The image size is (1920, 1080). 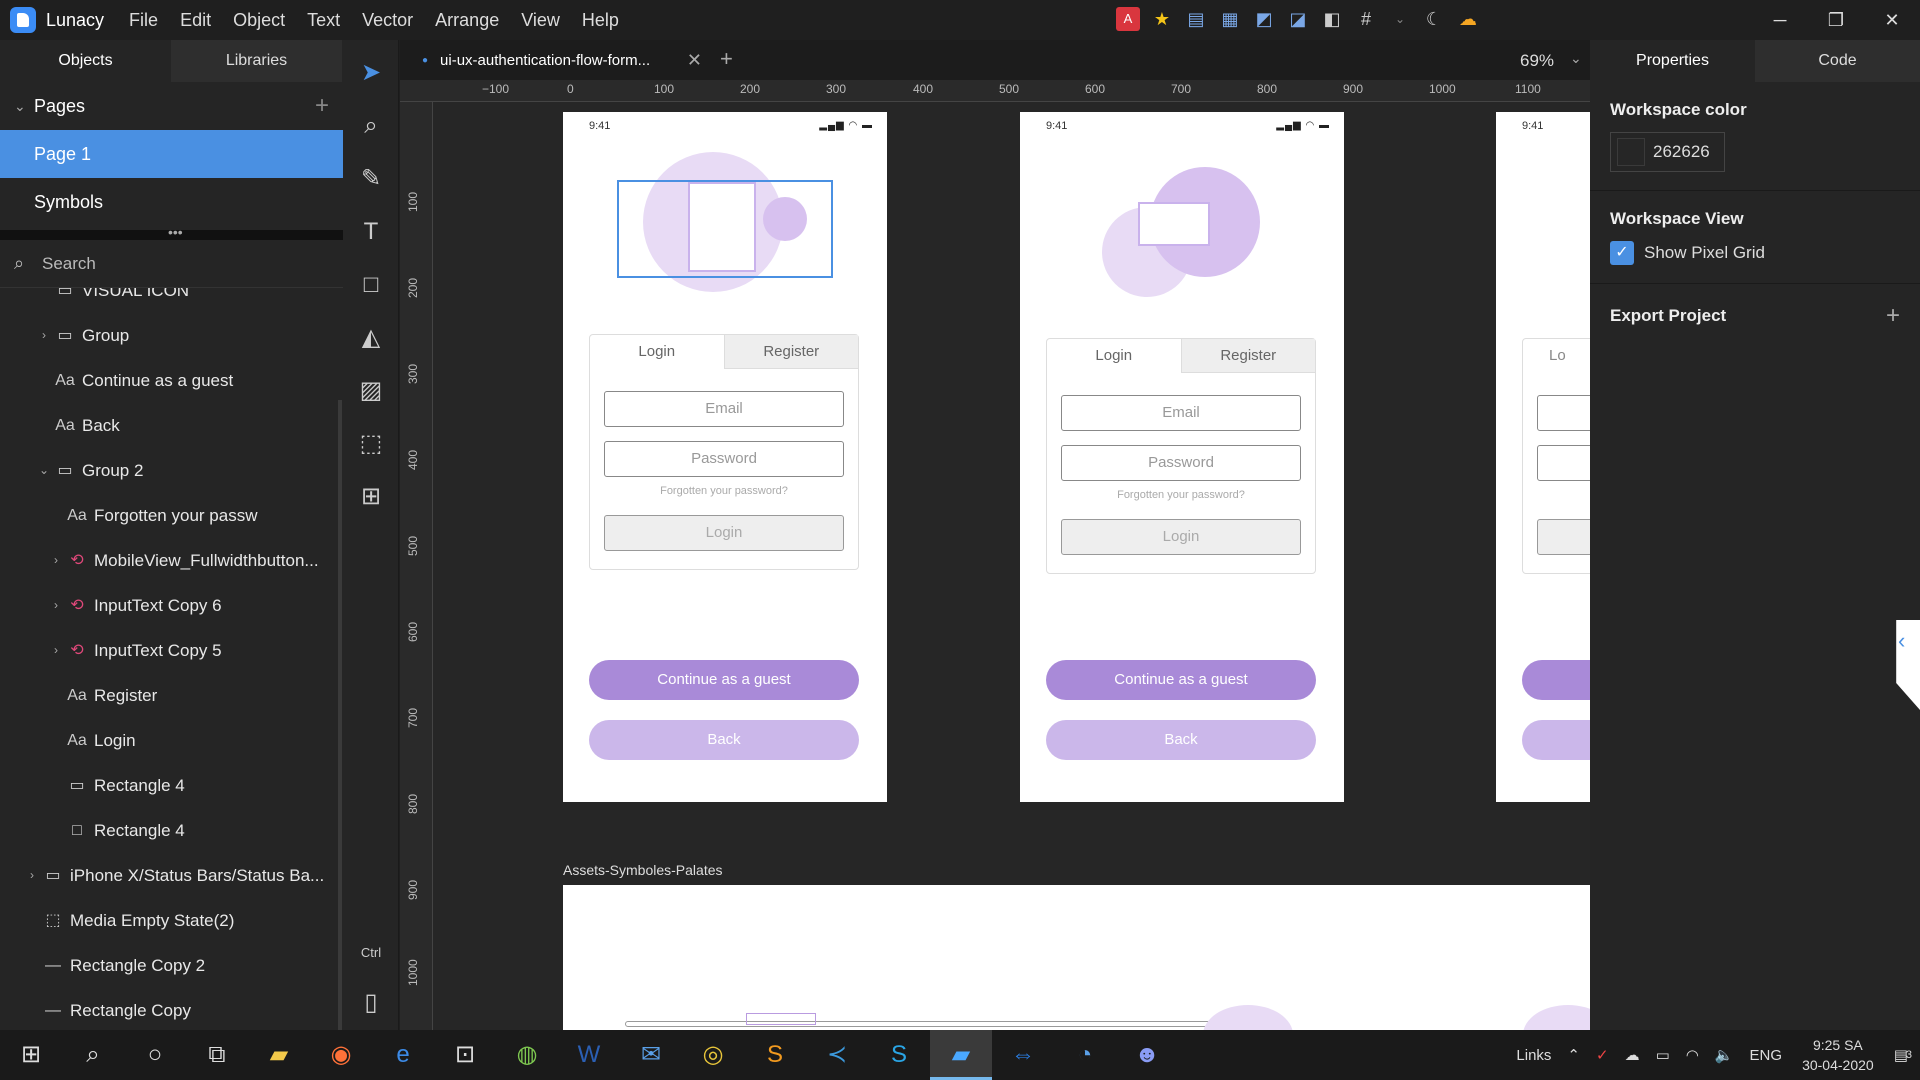 What do you see at coordinates (387, 20) in the screenshot?
I see `menu-vector: Vector` at bounding box center [387, 20].